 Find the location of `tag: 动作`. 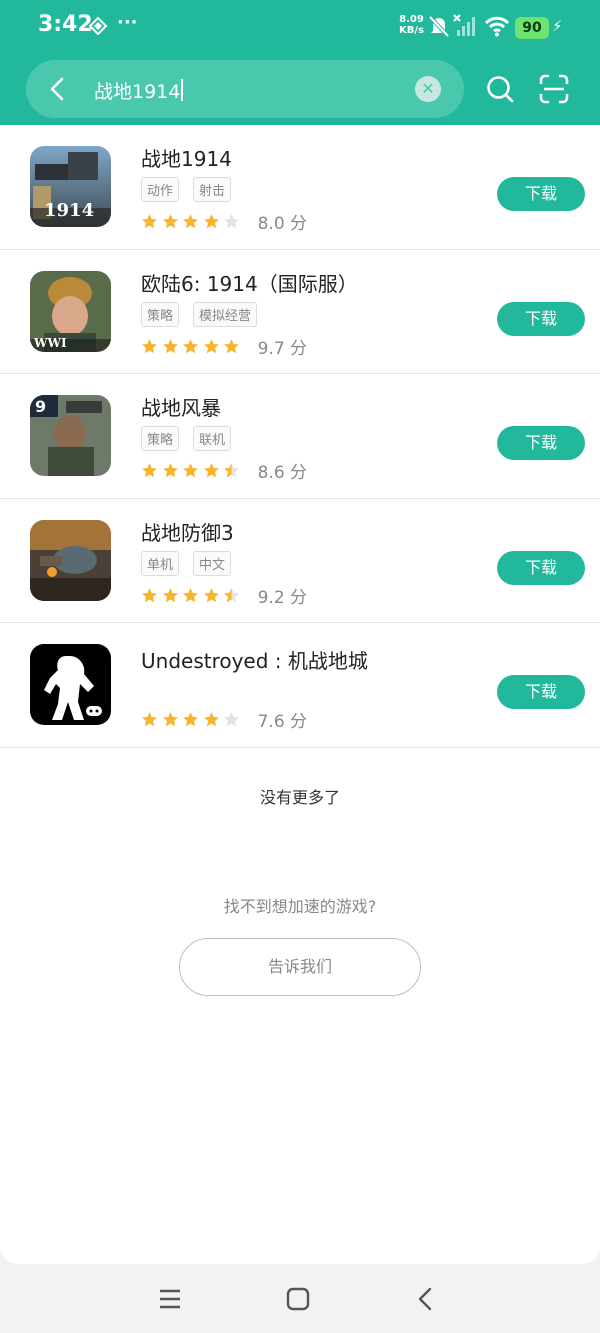

tag: 动作 is located at coordinates (160, 189).